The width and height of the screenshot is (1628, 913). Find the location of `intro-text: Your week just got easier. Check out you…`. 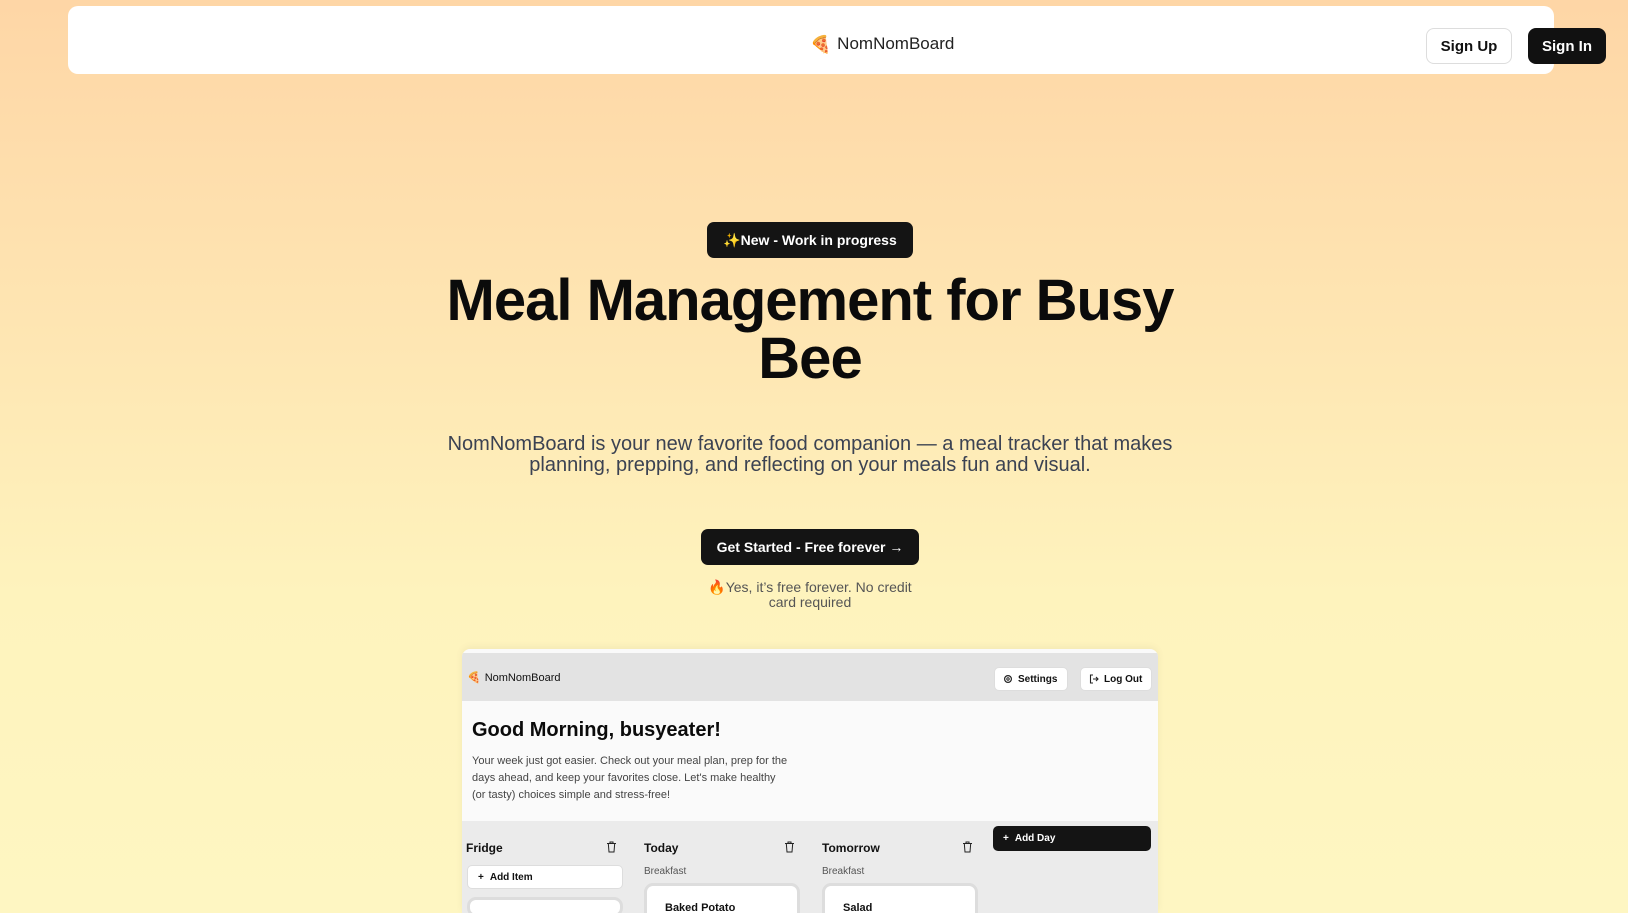

intro-text: Your week just got easier. Check out you… is located at coordinates (630, 778).